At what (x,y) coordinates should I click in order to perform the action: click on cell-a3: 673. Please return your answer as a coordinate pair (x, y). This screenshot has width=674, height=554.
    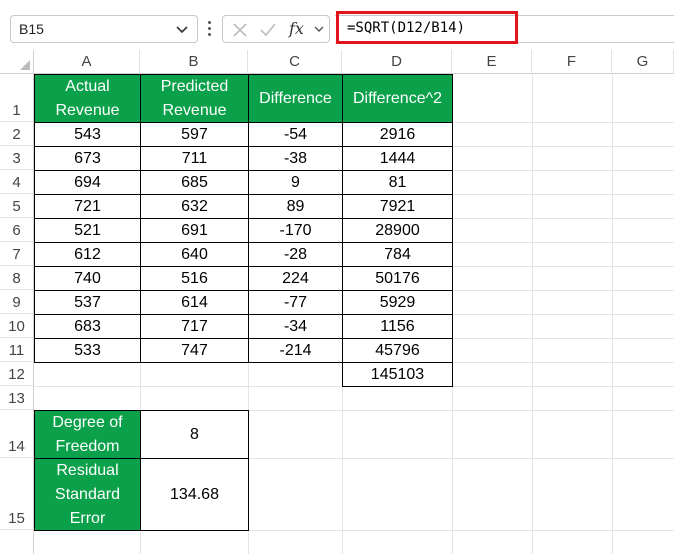
    Looking at the image, I should click on (87, 158).